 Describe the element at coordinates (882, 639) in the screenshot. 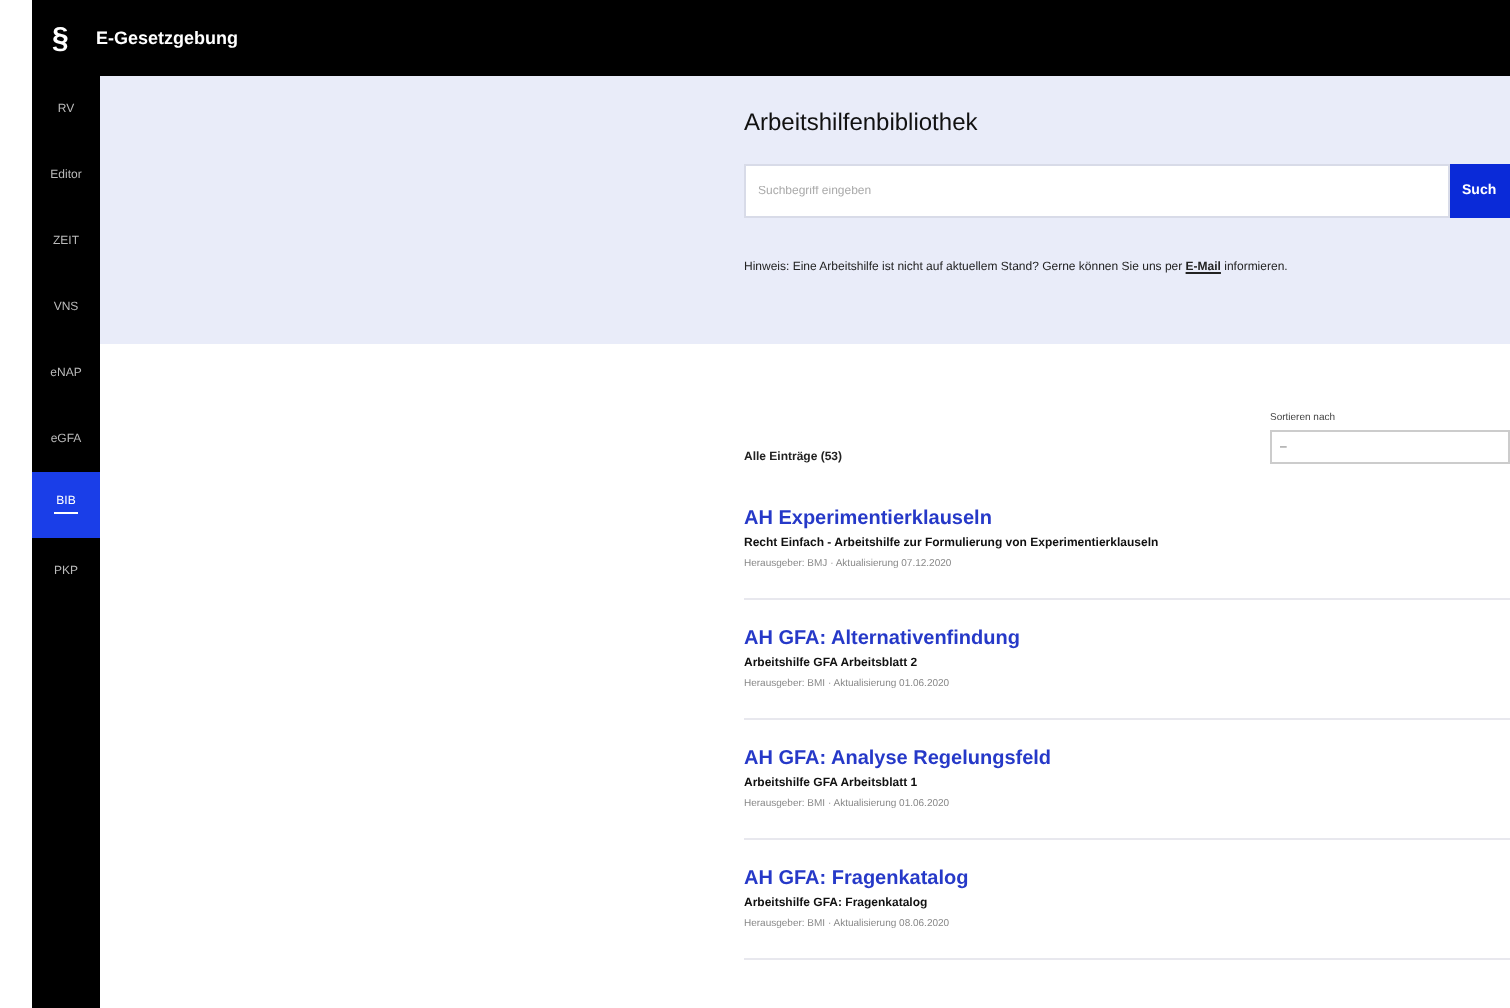

I see `entry-title-link: AH GFA: Alternativenfindung` at that location.